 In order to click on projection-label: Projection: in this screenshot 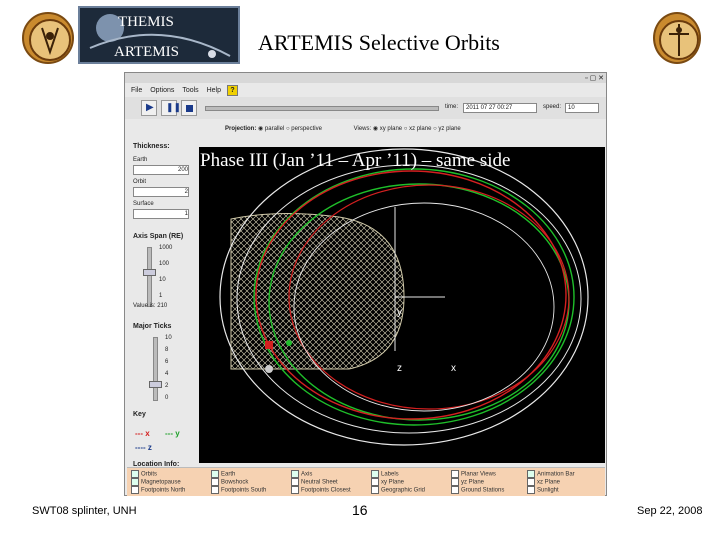, I will do `click(241, 129)`.